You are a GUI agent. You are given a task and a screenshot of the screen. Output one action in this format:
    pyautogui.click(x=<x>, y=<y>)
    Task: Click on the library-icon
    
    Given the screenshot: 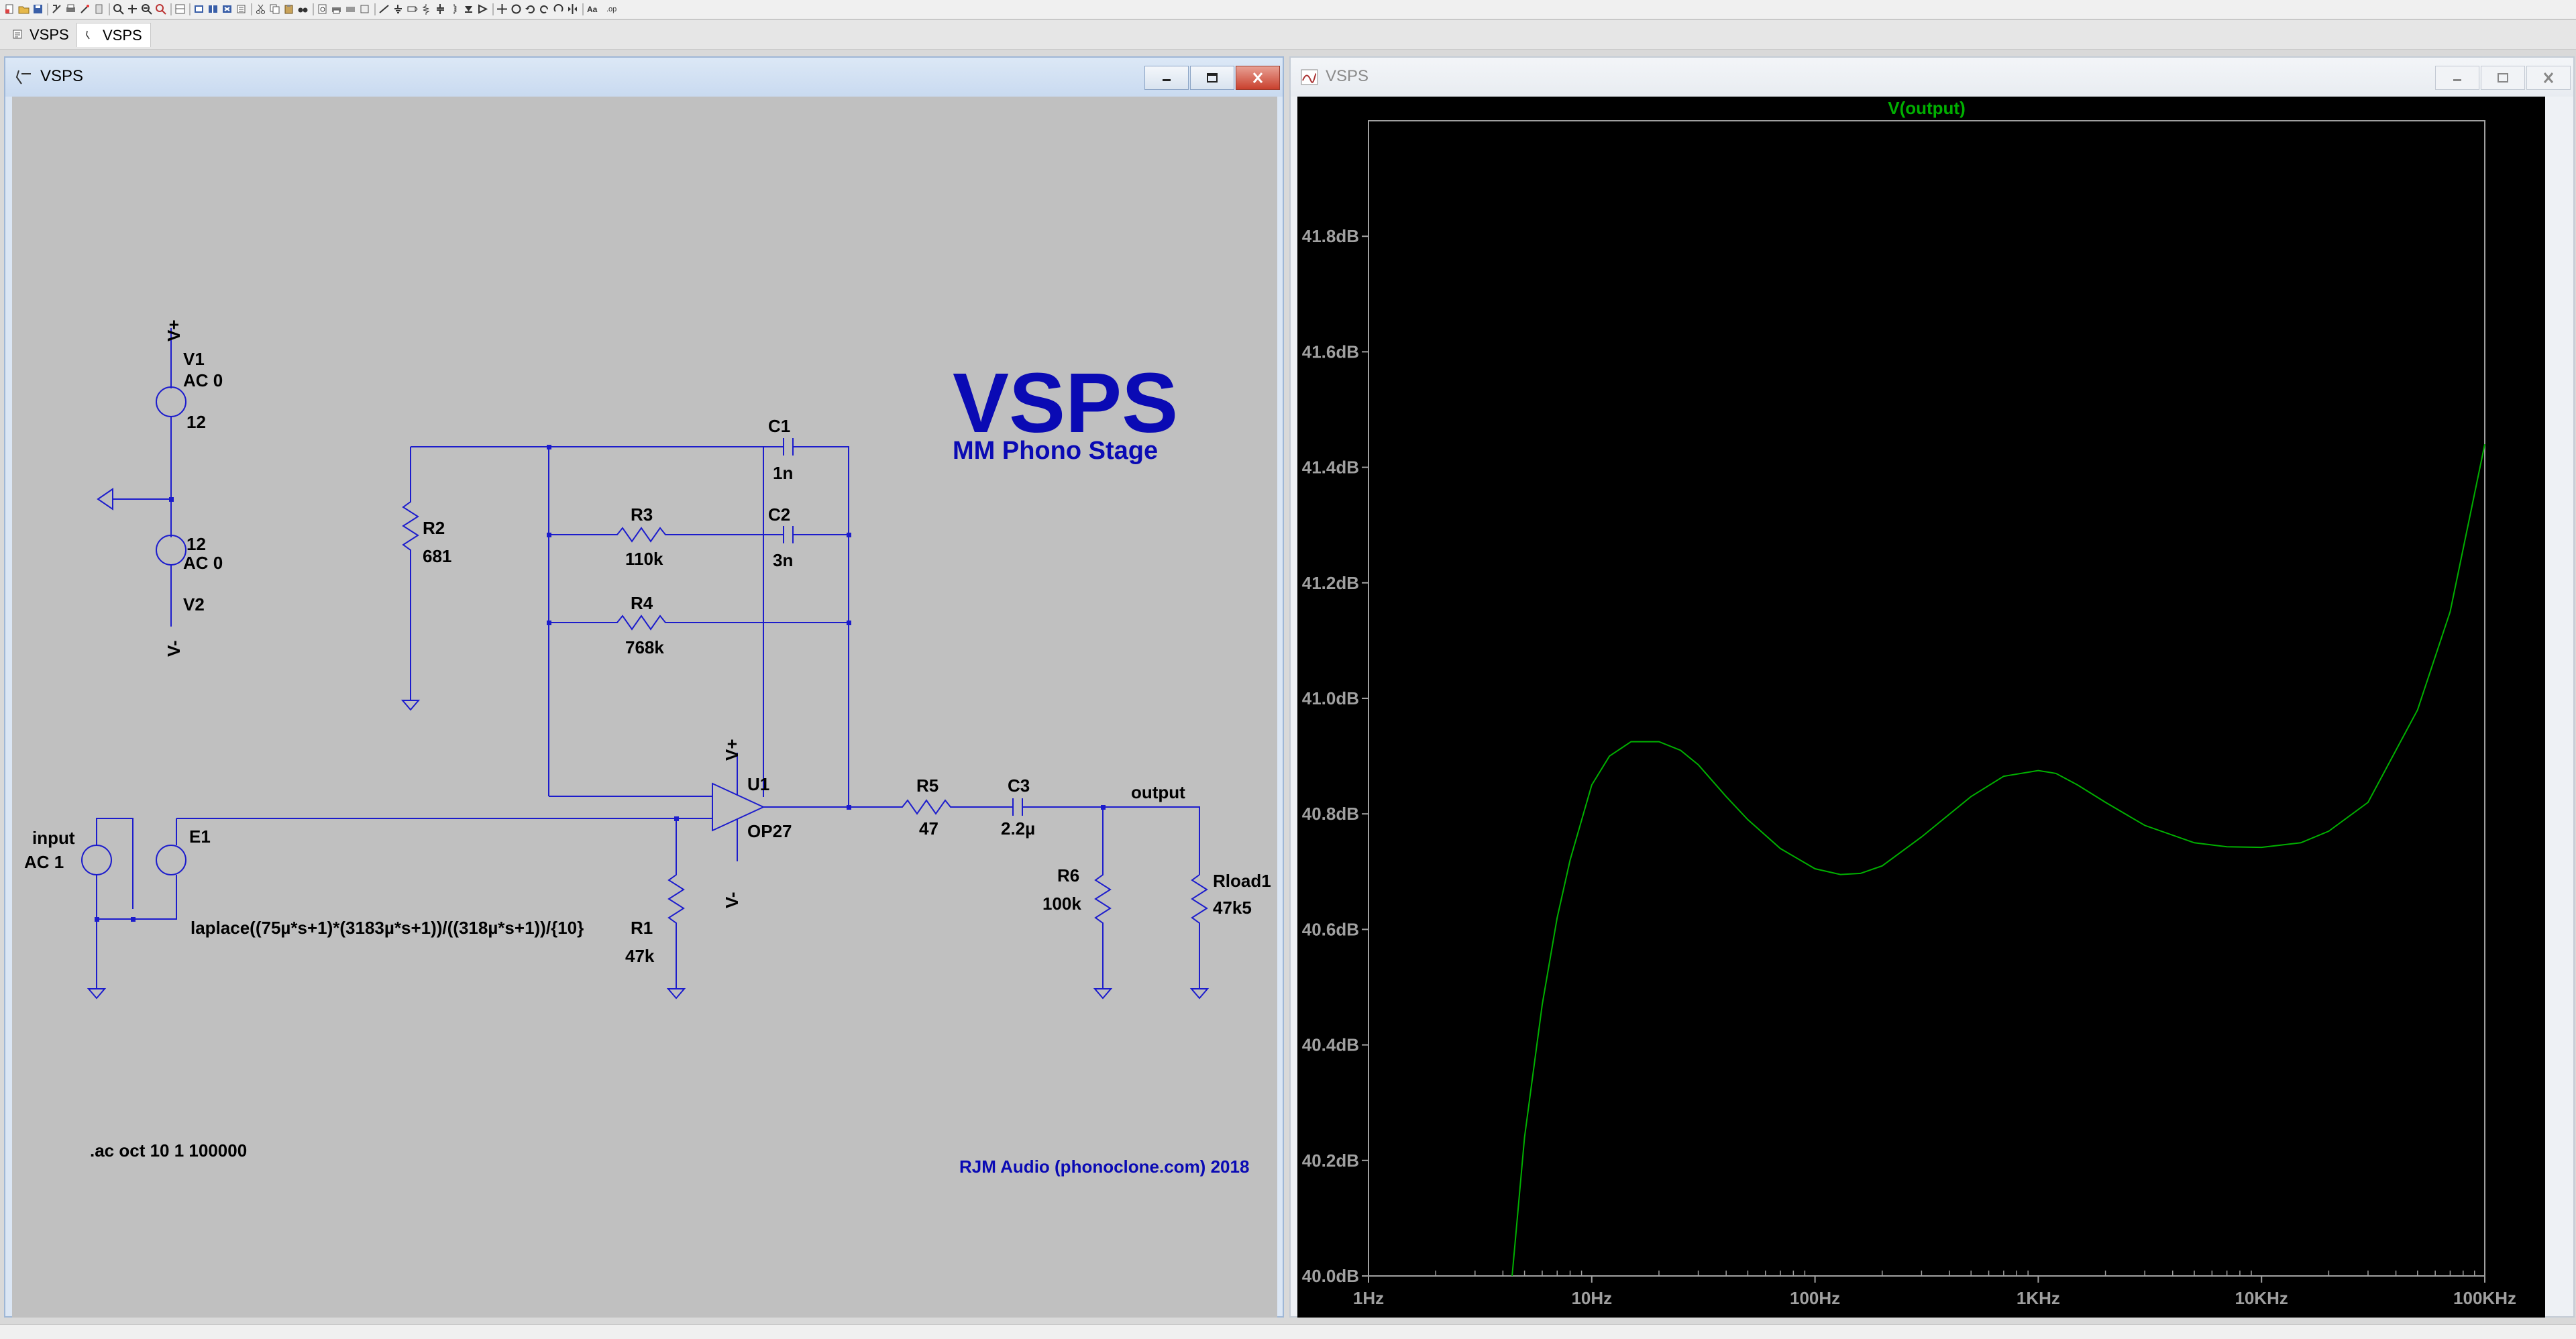 What is the action you would take?
    pyautogui.click(x=364, y=9)
    